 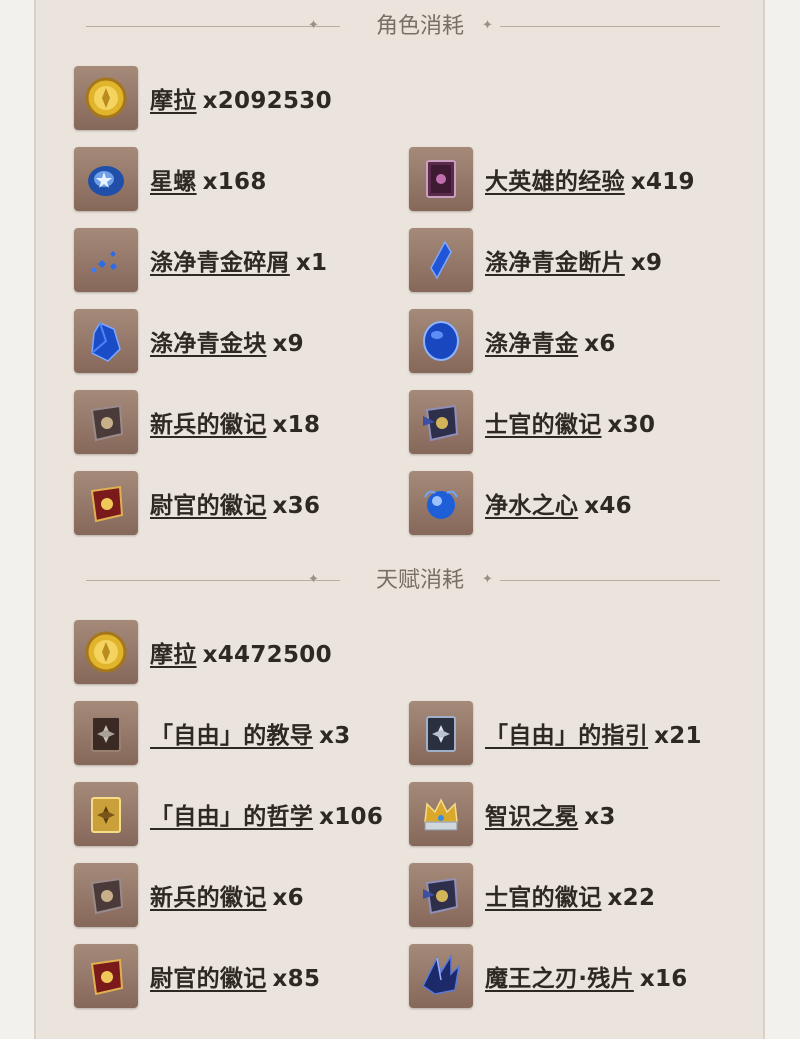 I want to click on material-item: 涤净青金碎屑 x1, so click(x=200, y=260).